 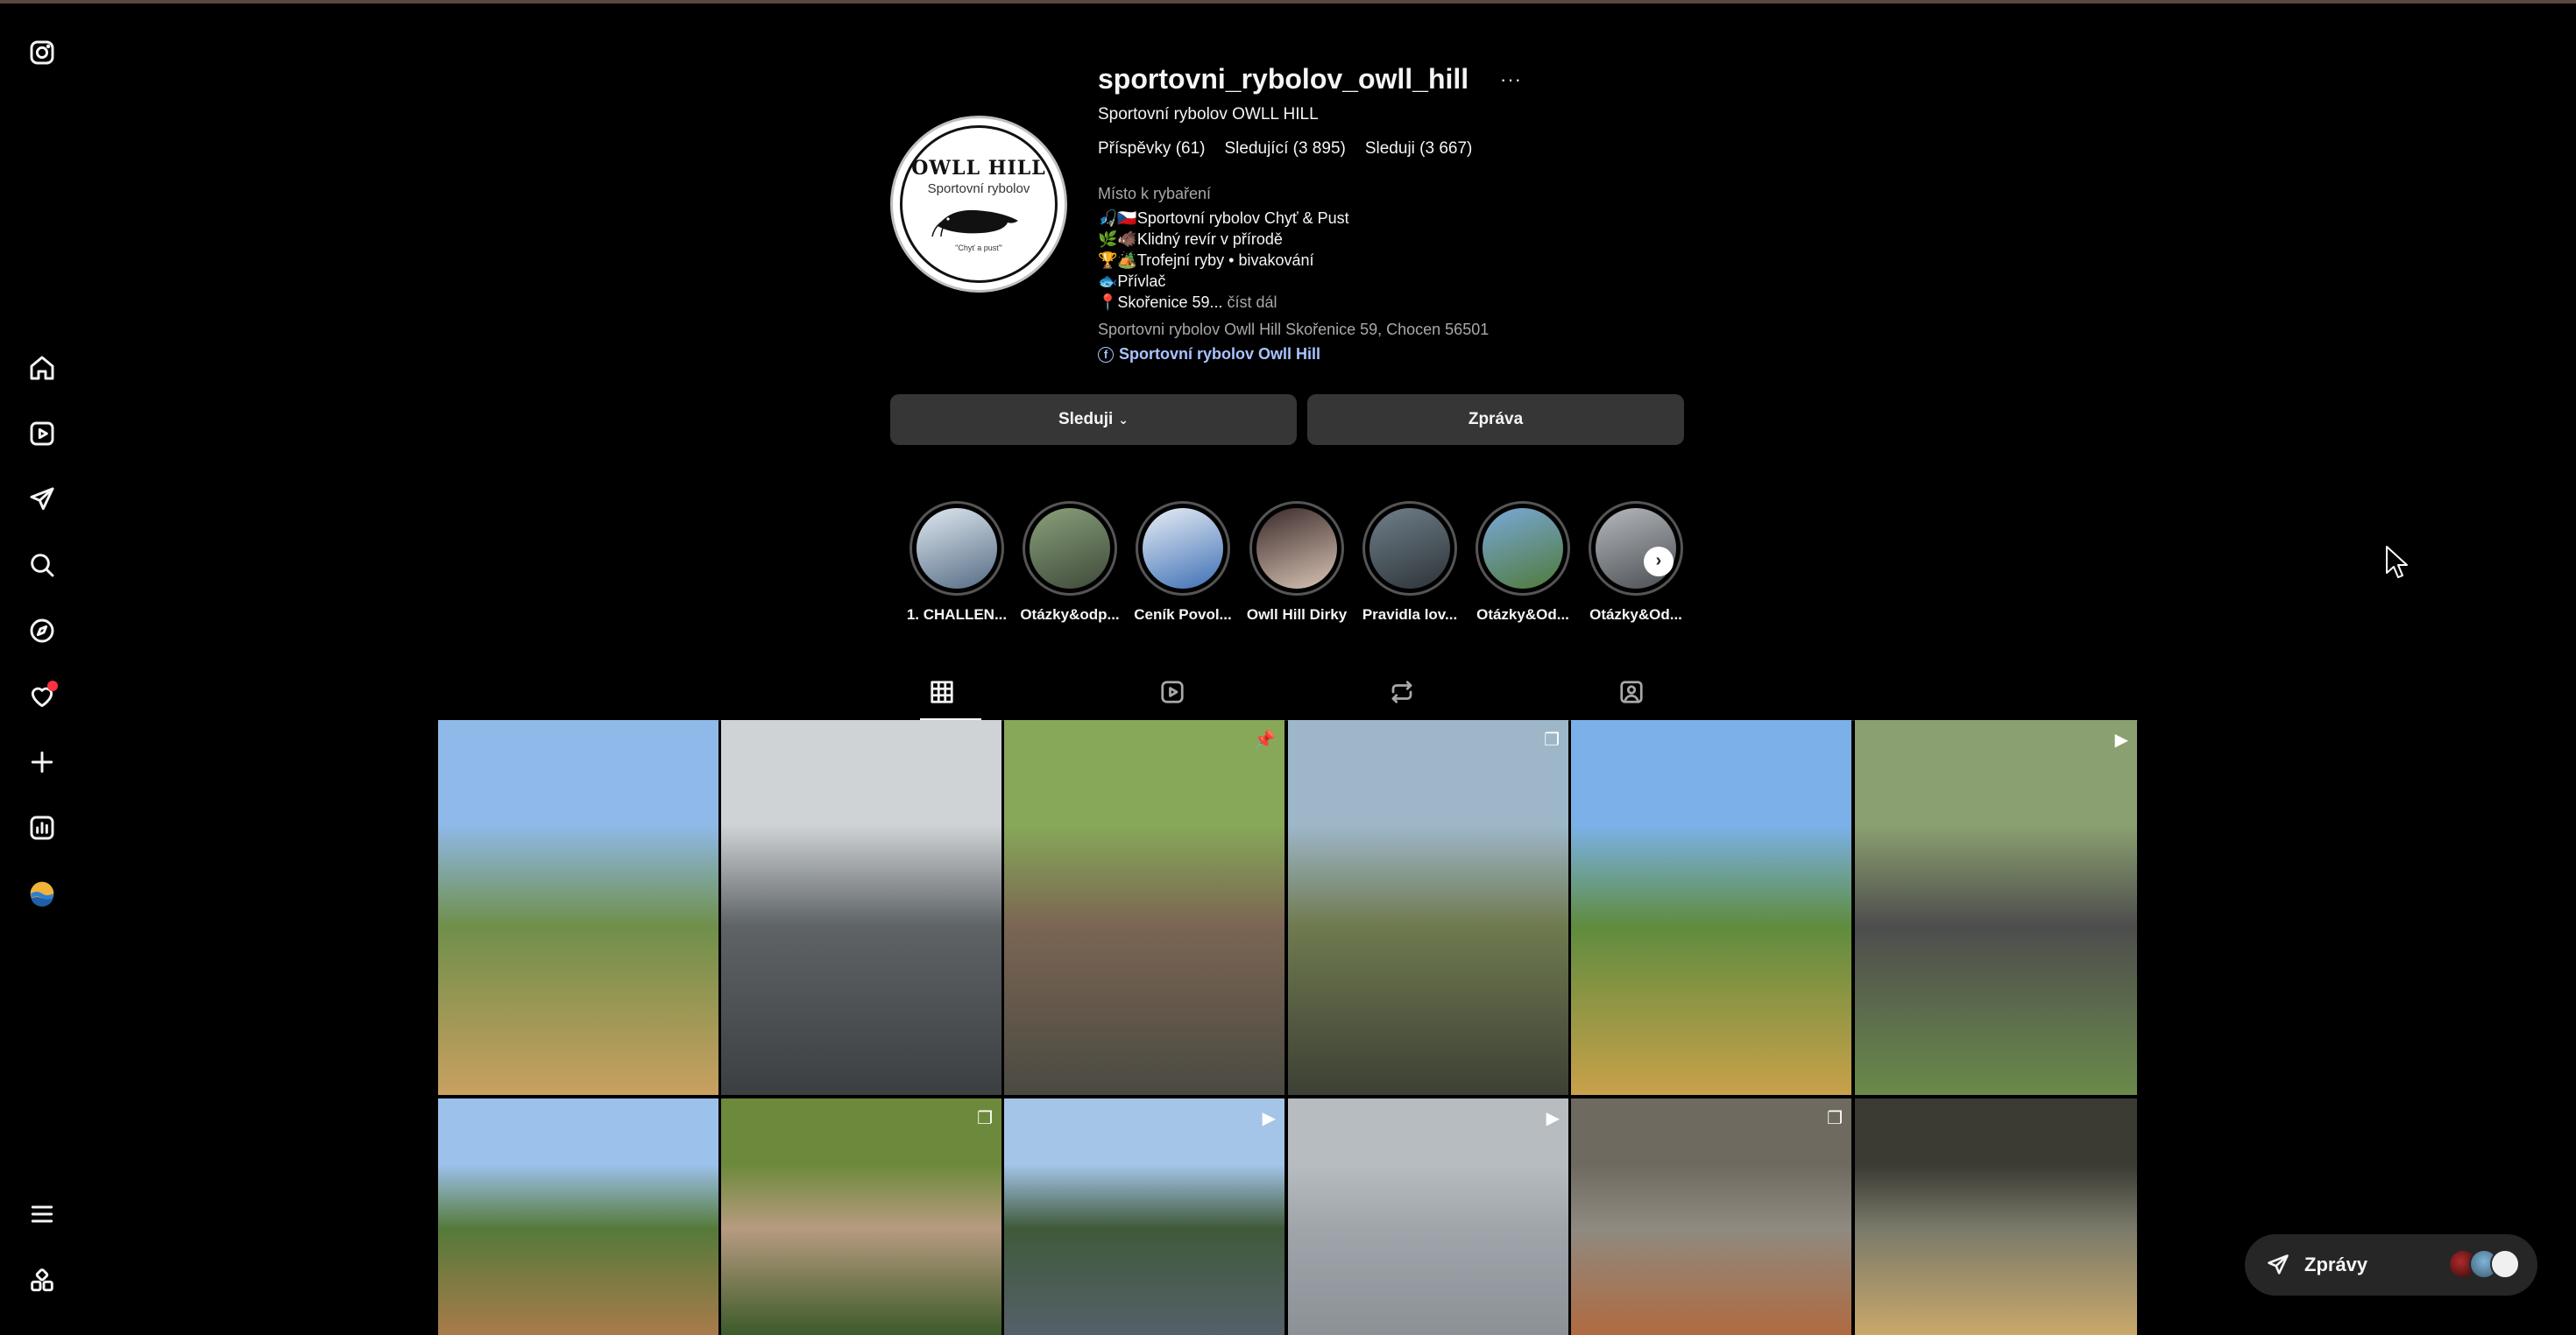 I want to click on following-button: Sleduji ⌄, so click(x=1093, y=419).